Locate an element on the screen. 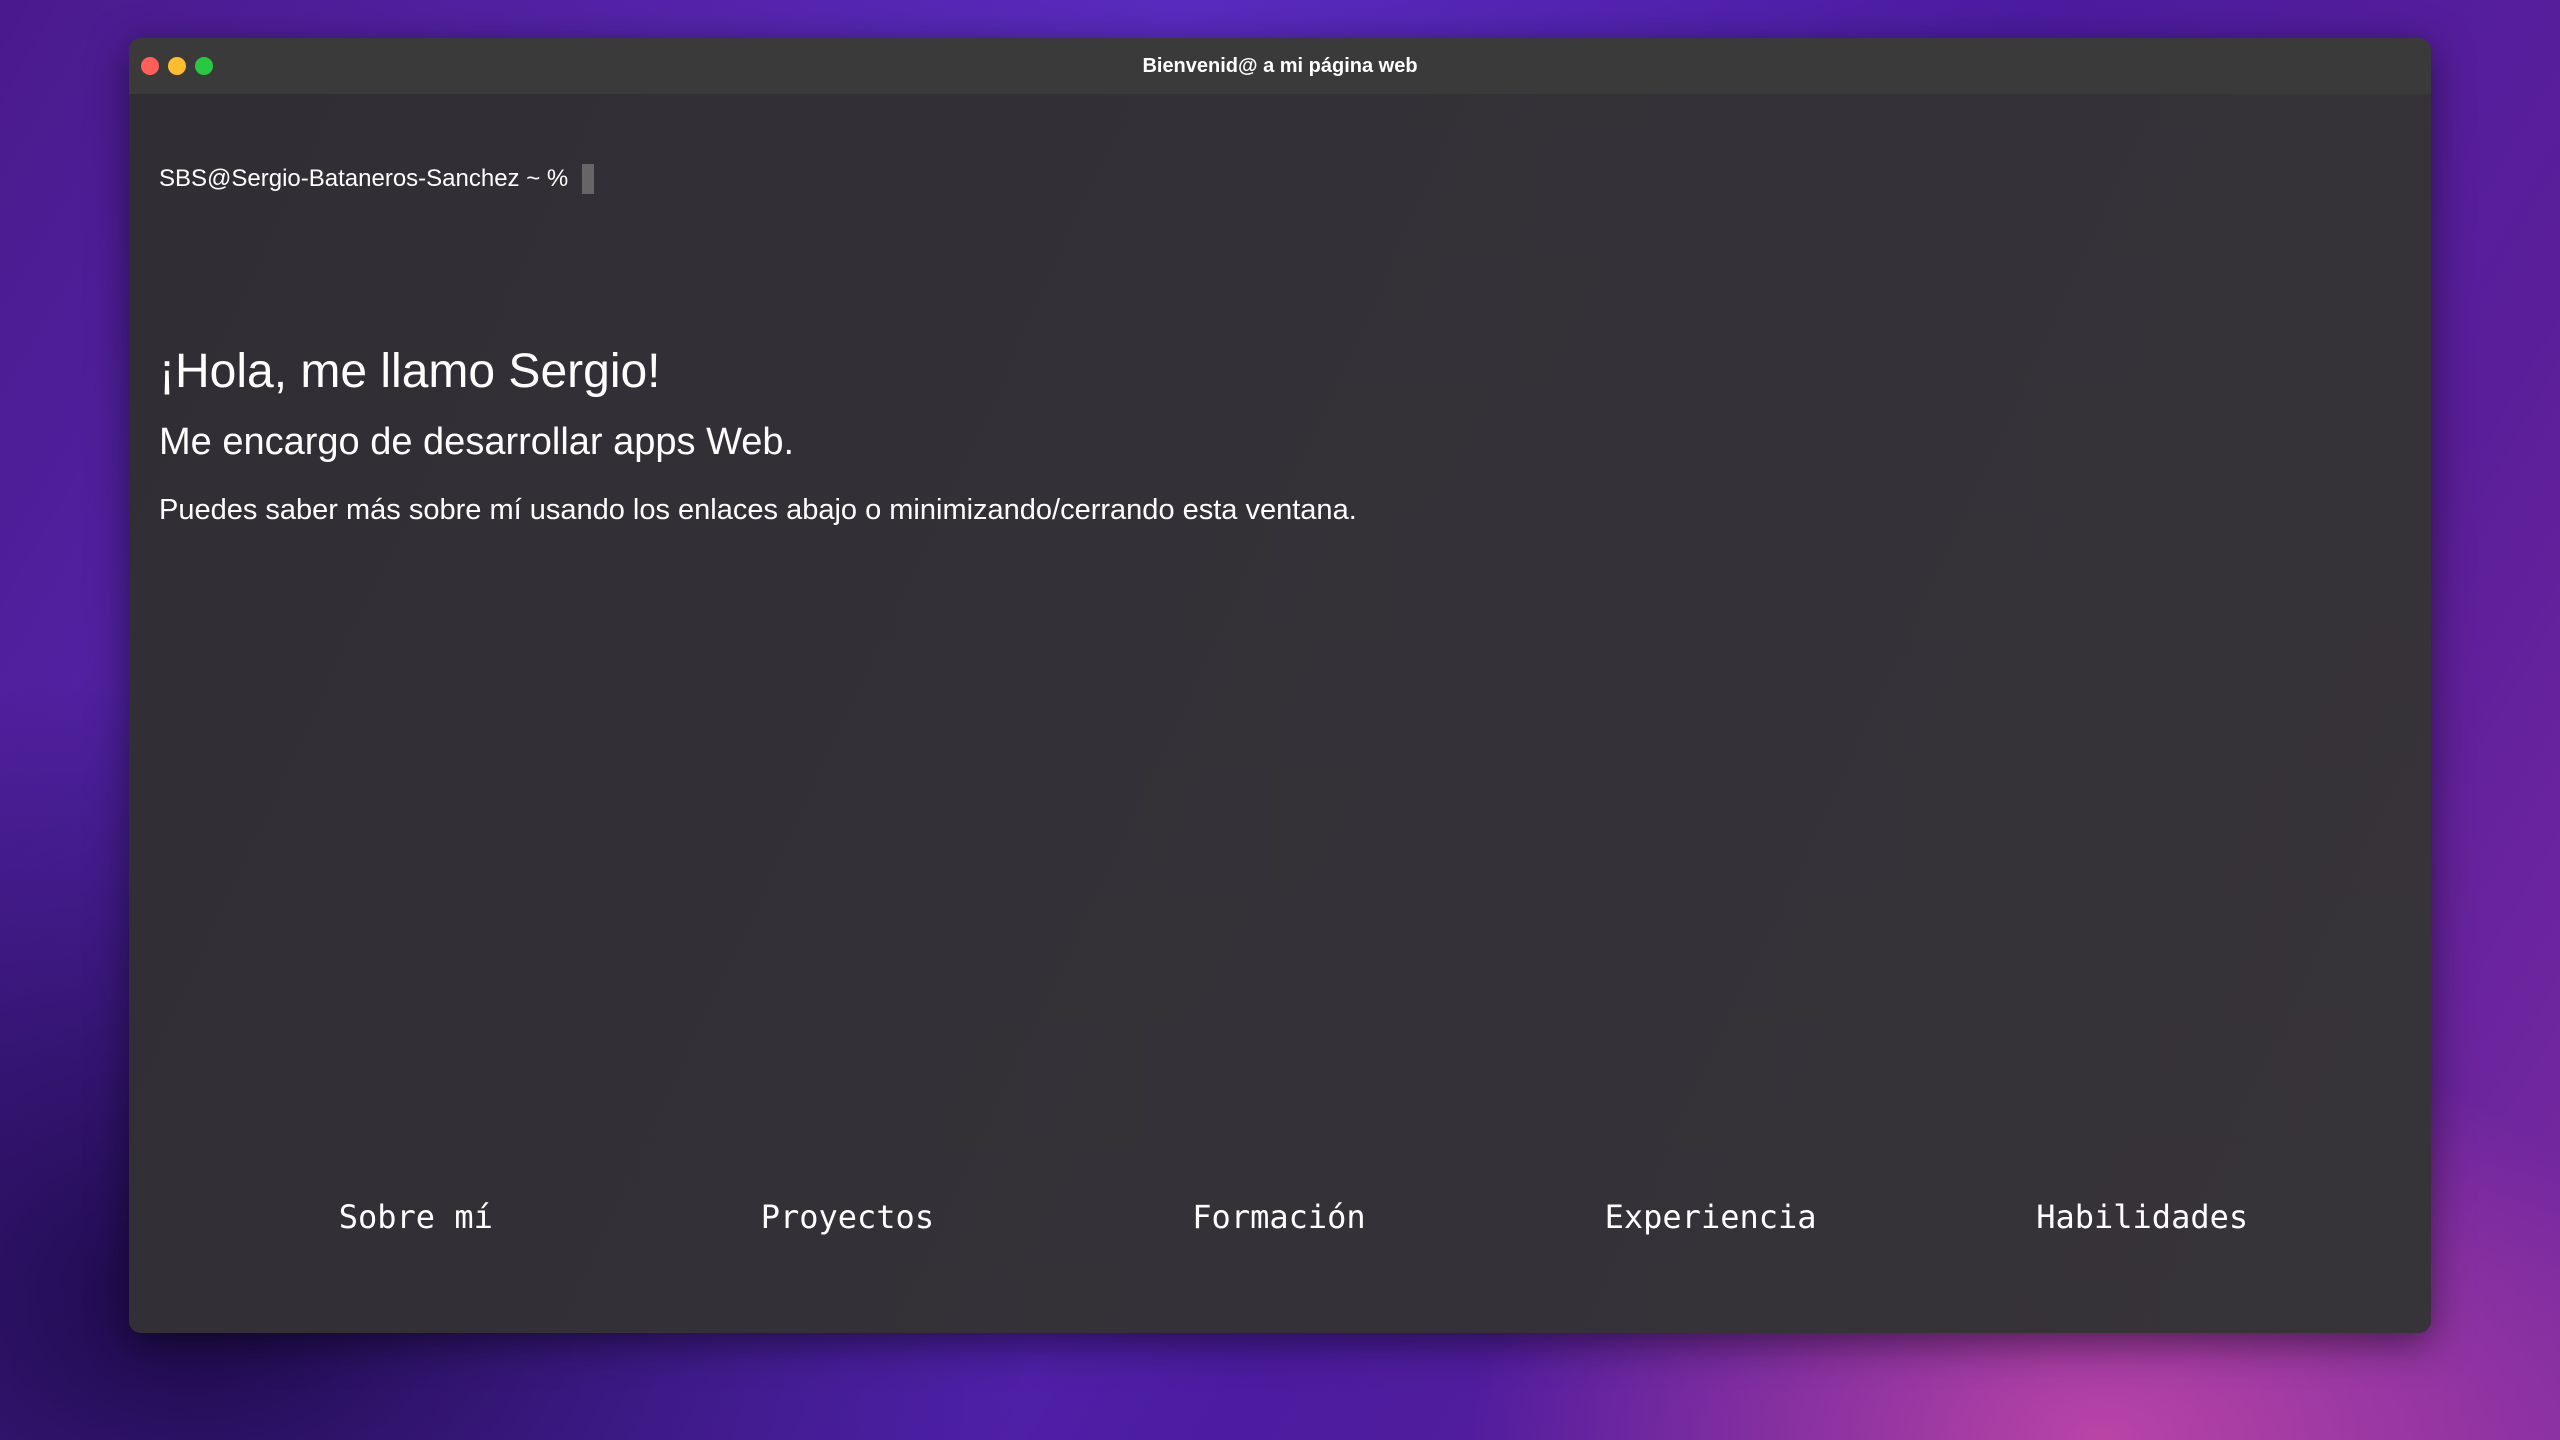 Image resolution: width=2560 pixels, height=1440 pixels. page-subtitle: Me encargo de desarrollar apps Web. is located at coordinates (477, 442).